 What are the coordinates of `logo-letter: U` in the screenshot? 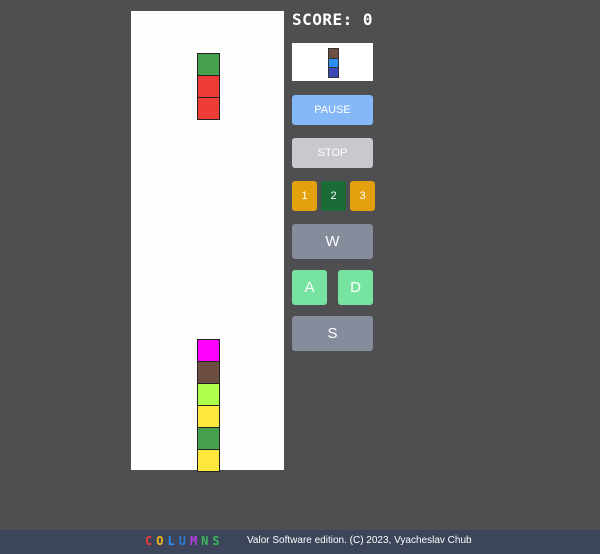 It's located at (184, 541).